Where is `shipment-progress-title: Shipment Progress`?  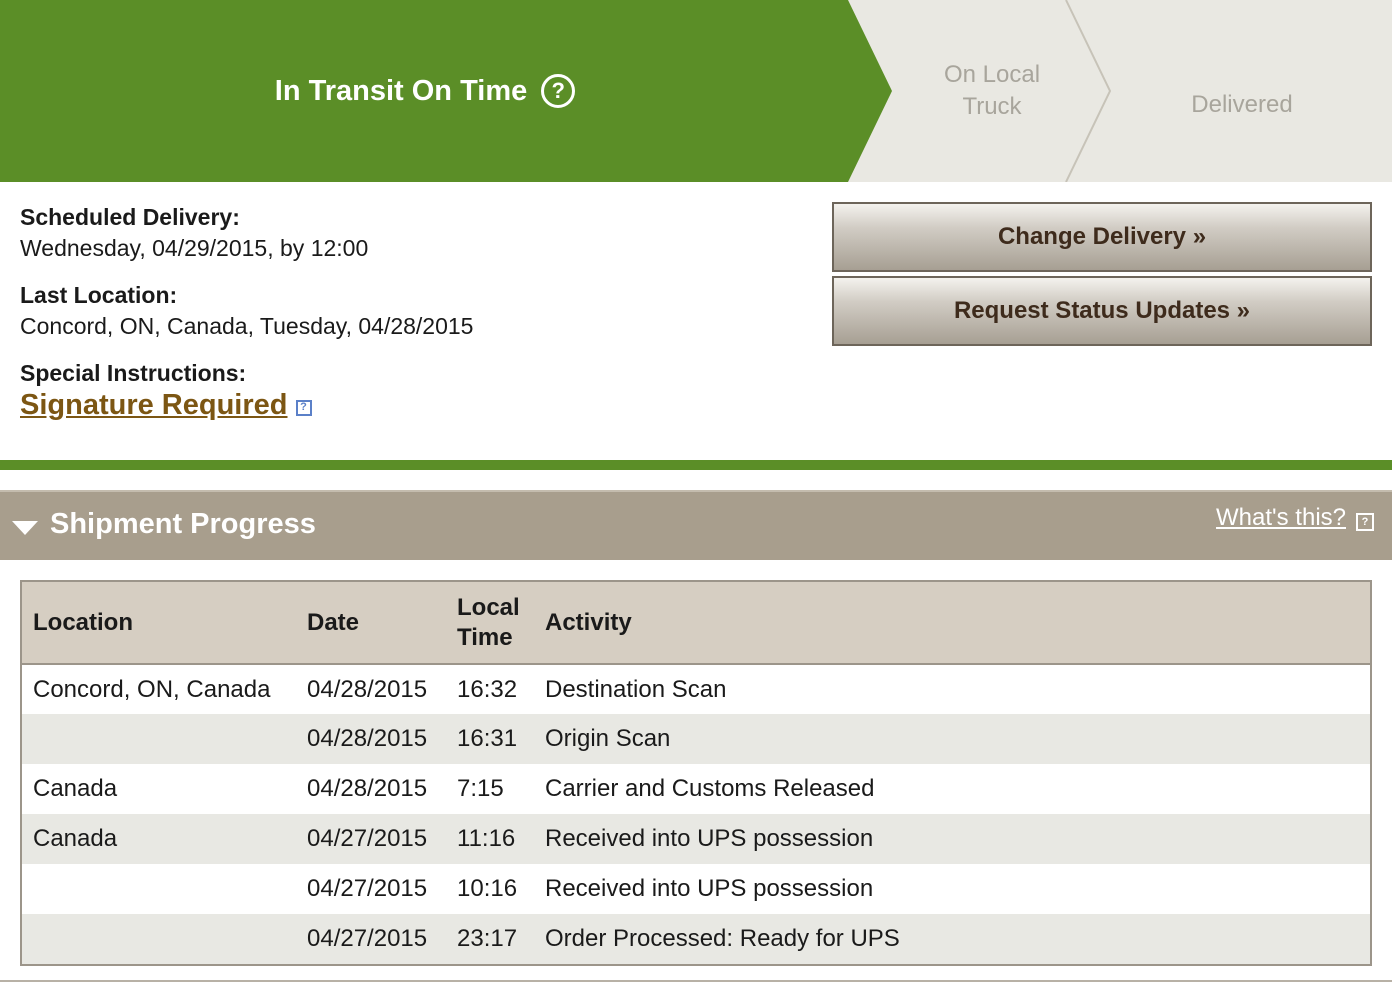
shipment-progress-title: Shipment Progress is located at coordinates (183, 524).